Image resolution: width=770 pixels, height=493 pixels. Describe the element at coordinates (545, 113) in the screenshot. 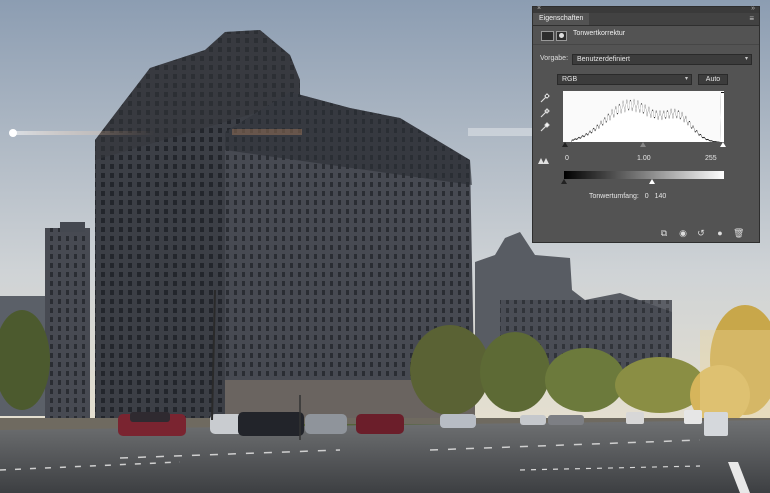

I see `gray-point-eyedropper-icon` at that location.